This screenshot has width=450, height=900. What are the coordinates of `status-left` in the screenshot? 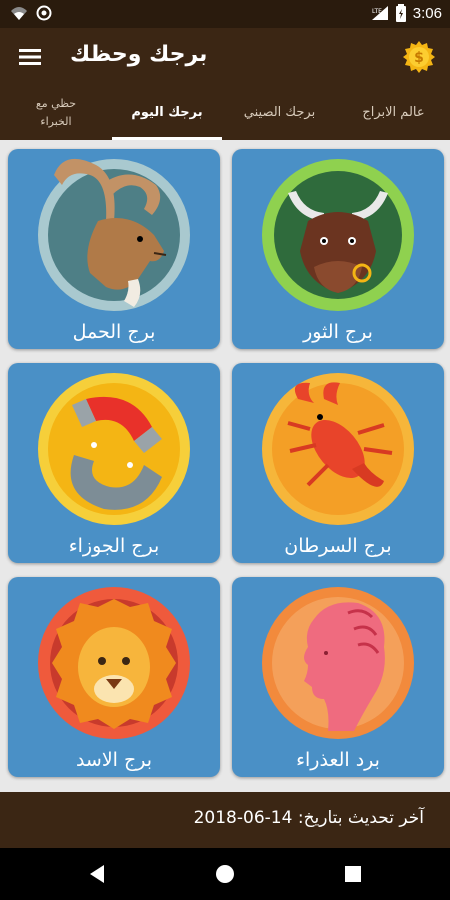 It's located at (31, 13).